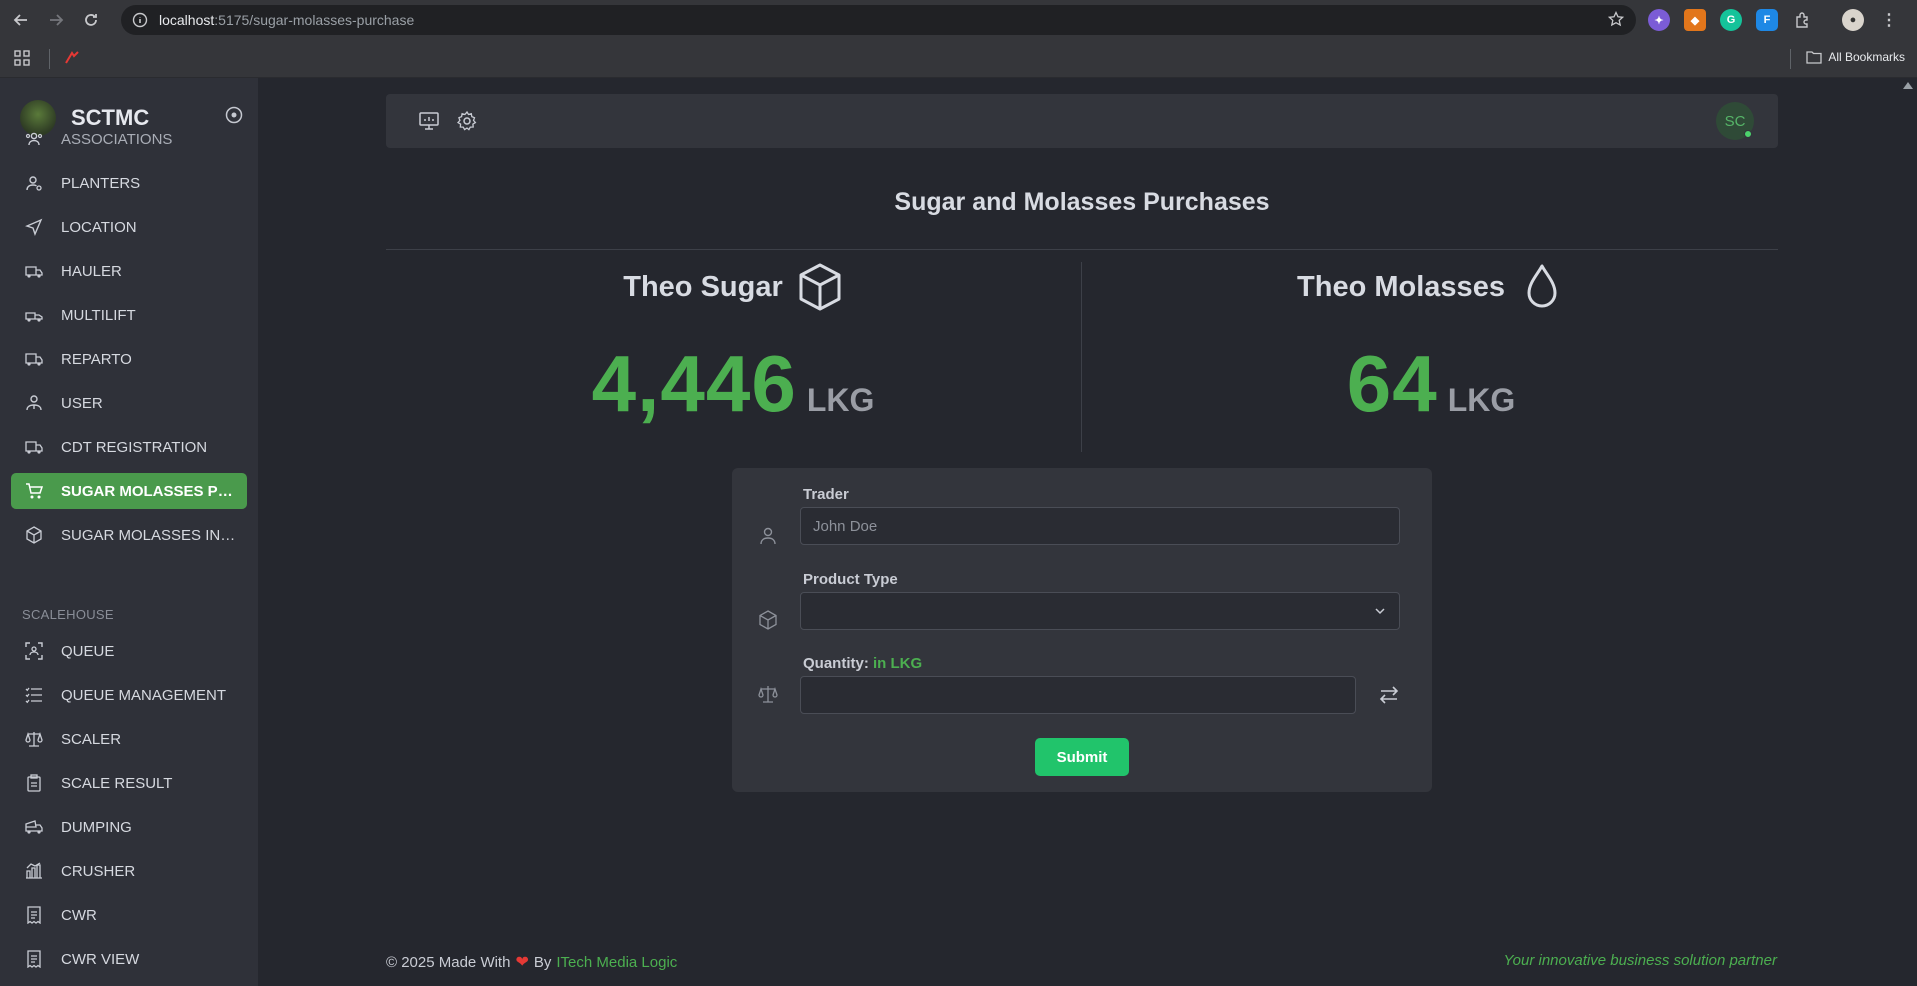  Describe the element at coordinates (878, 20) in the screenshot. I see `address-bar: localhost:5175/sugar-molasses-purchase` at that location.